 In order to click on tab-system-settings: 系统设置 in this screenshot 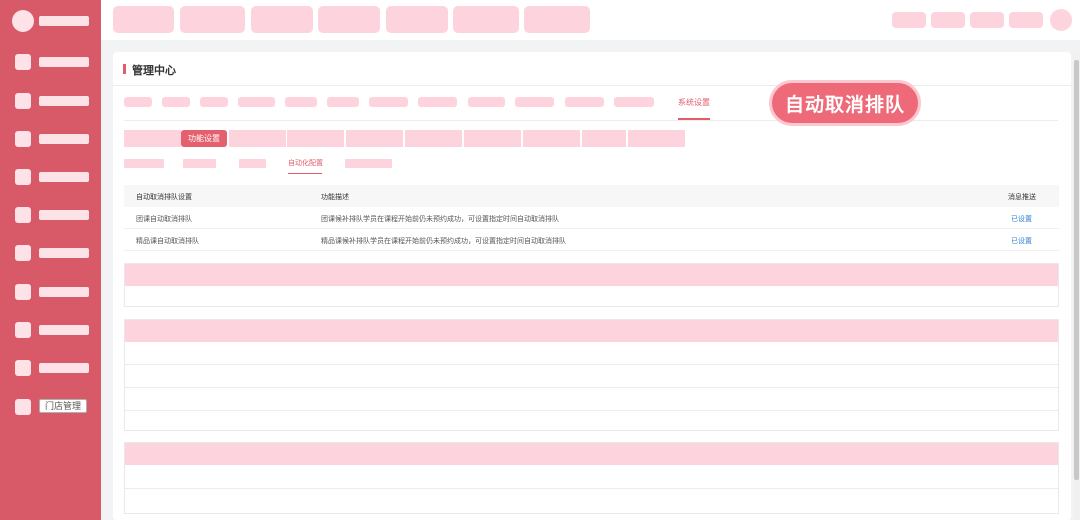, I will do `click(694, 107)`.